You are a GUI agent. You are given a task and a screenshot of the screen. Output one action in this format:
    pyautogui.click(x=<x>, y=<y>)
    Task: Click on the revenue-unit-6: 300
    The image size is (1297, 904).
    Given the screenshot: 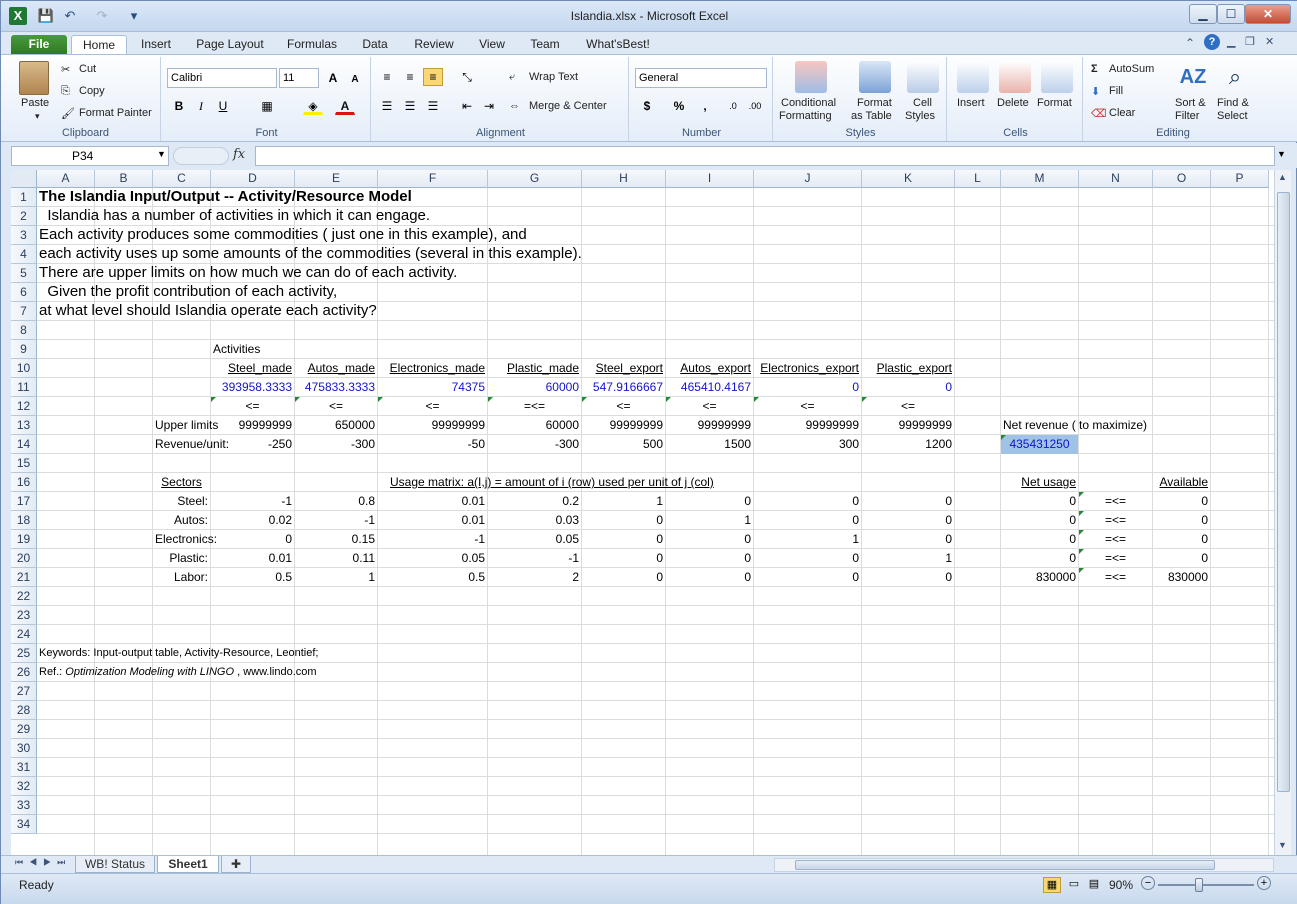 What is the action you would take?
    pyautogui.click(x=807, y=444)
    